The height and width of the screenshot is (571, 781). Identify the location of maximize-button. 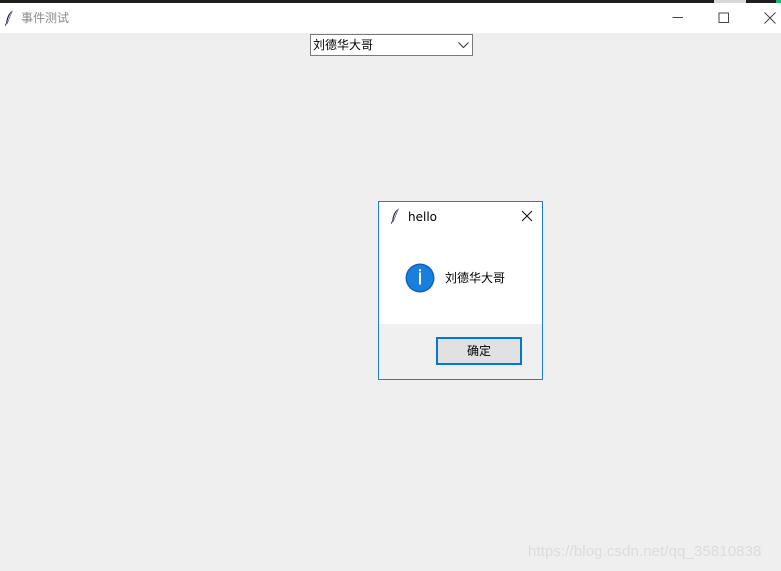
(724, 18).